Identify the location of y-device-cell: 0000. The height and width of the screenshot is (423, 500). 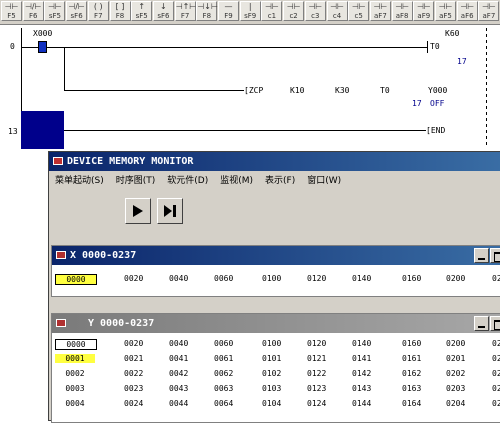
(76, 344).